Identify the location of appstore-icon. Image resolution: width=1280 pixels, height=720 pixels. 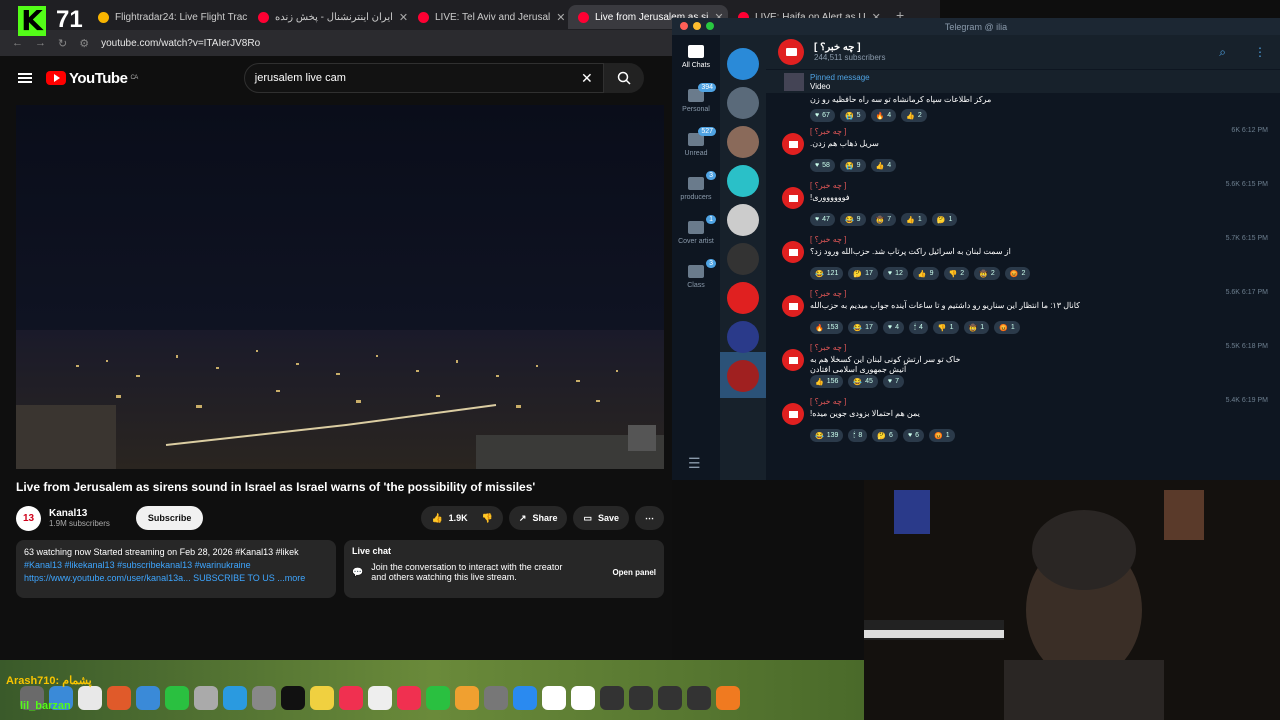
(525, 698).